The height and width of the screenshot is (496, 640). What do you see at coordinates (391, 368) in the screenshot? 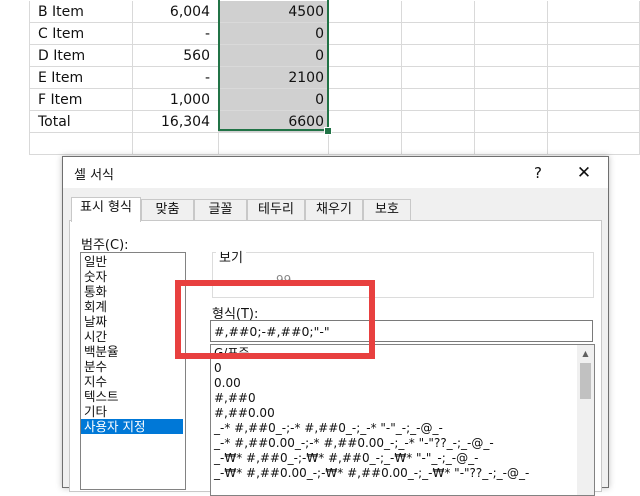
I see `format-list-item: 0` at bounding box center [391, 368].